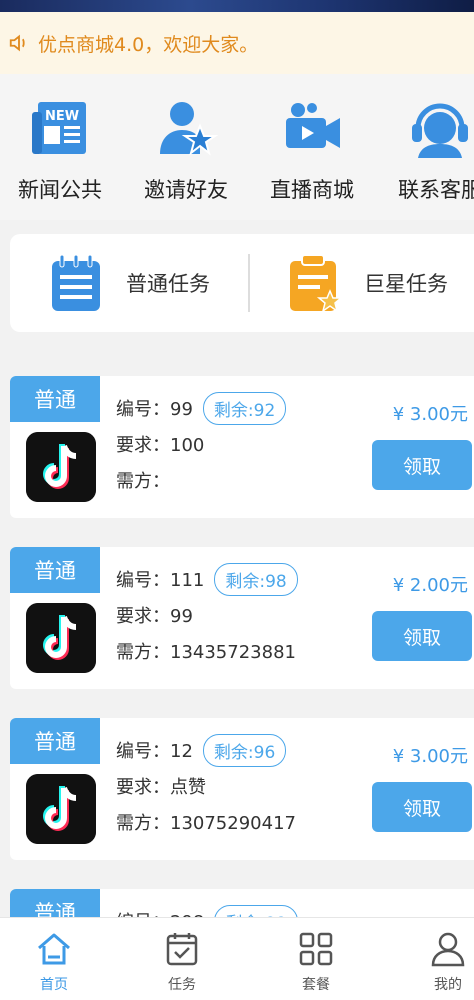 The height and width of the screenshot is (1000, 474). I want to click on notice-bar: 优点商城4.0，欢迎大家。, so click(237, 43).